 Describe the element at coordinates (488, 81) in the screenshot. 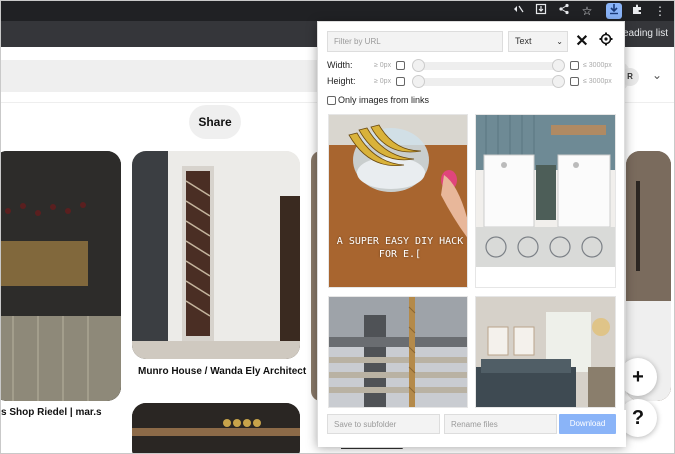

I see `height-slider` at that location.